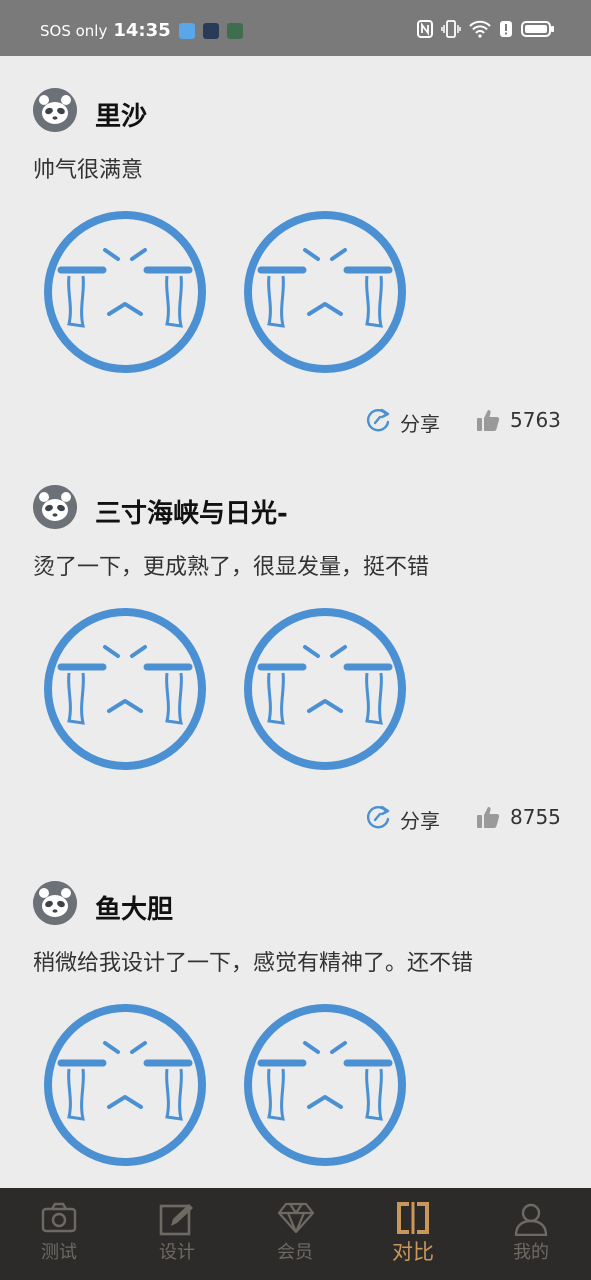  What do you see at coordinates (531, 1252) in the screenshot?
I see `tab-label: 我的` at bounding box center [531, 1252].